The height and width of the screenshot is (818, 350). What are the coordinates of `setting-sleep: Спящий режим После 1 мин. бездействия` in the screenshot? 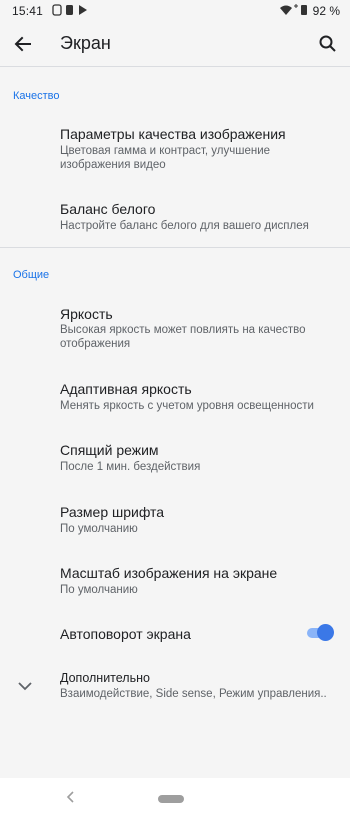 It's located at (175, 460).